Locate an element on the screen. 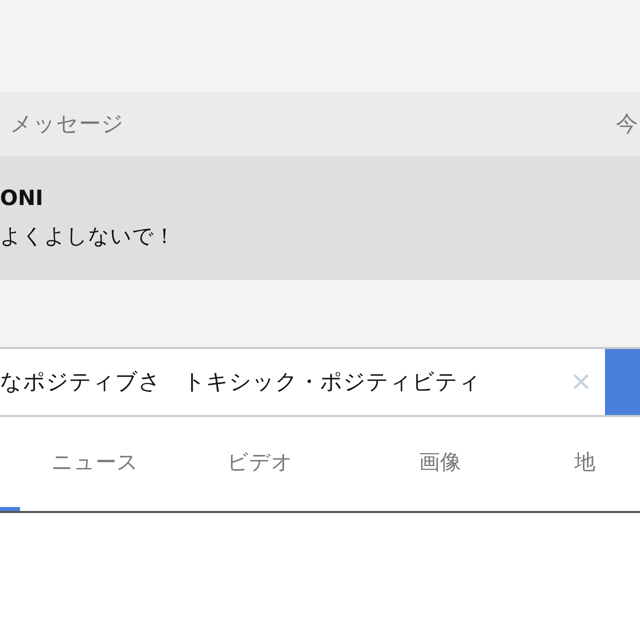  app-name: メッセージ is located at coordinates (67, 125).